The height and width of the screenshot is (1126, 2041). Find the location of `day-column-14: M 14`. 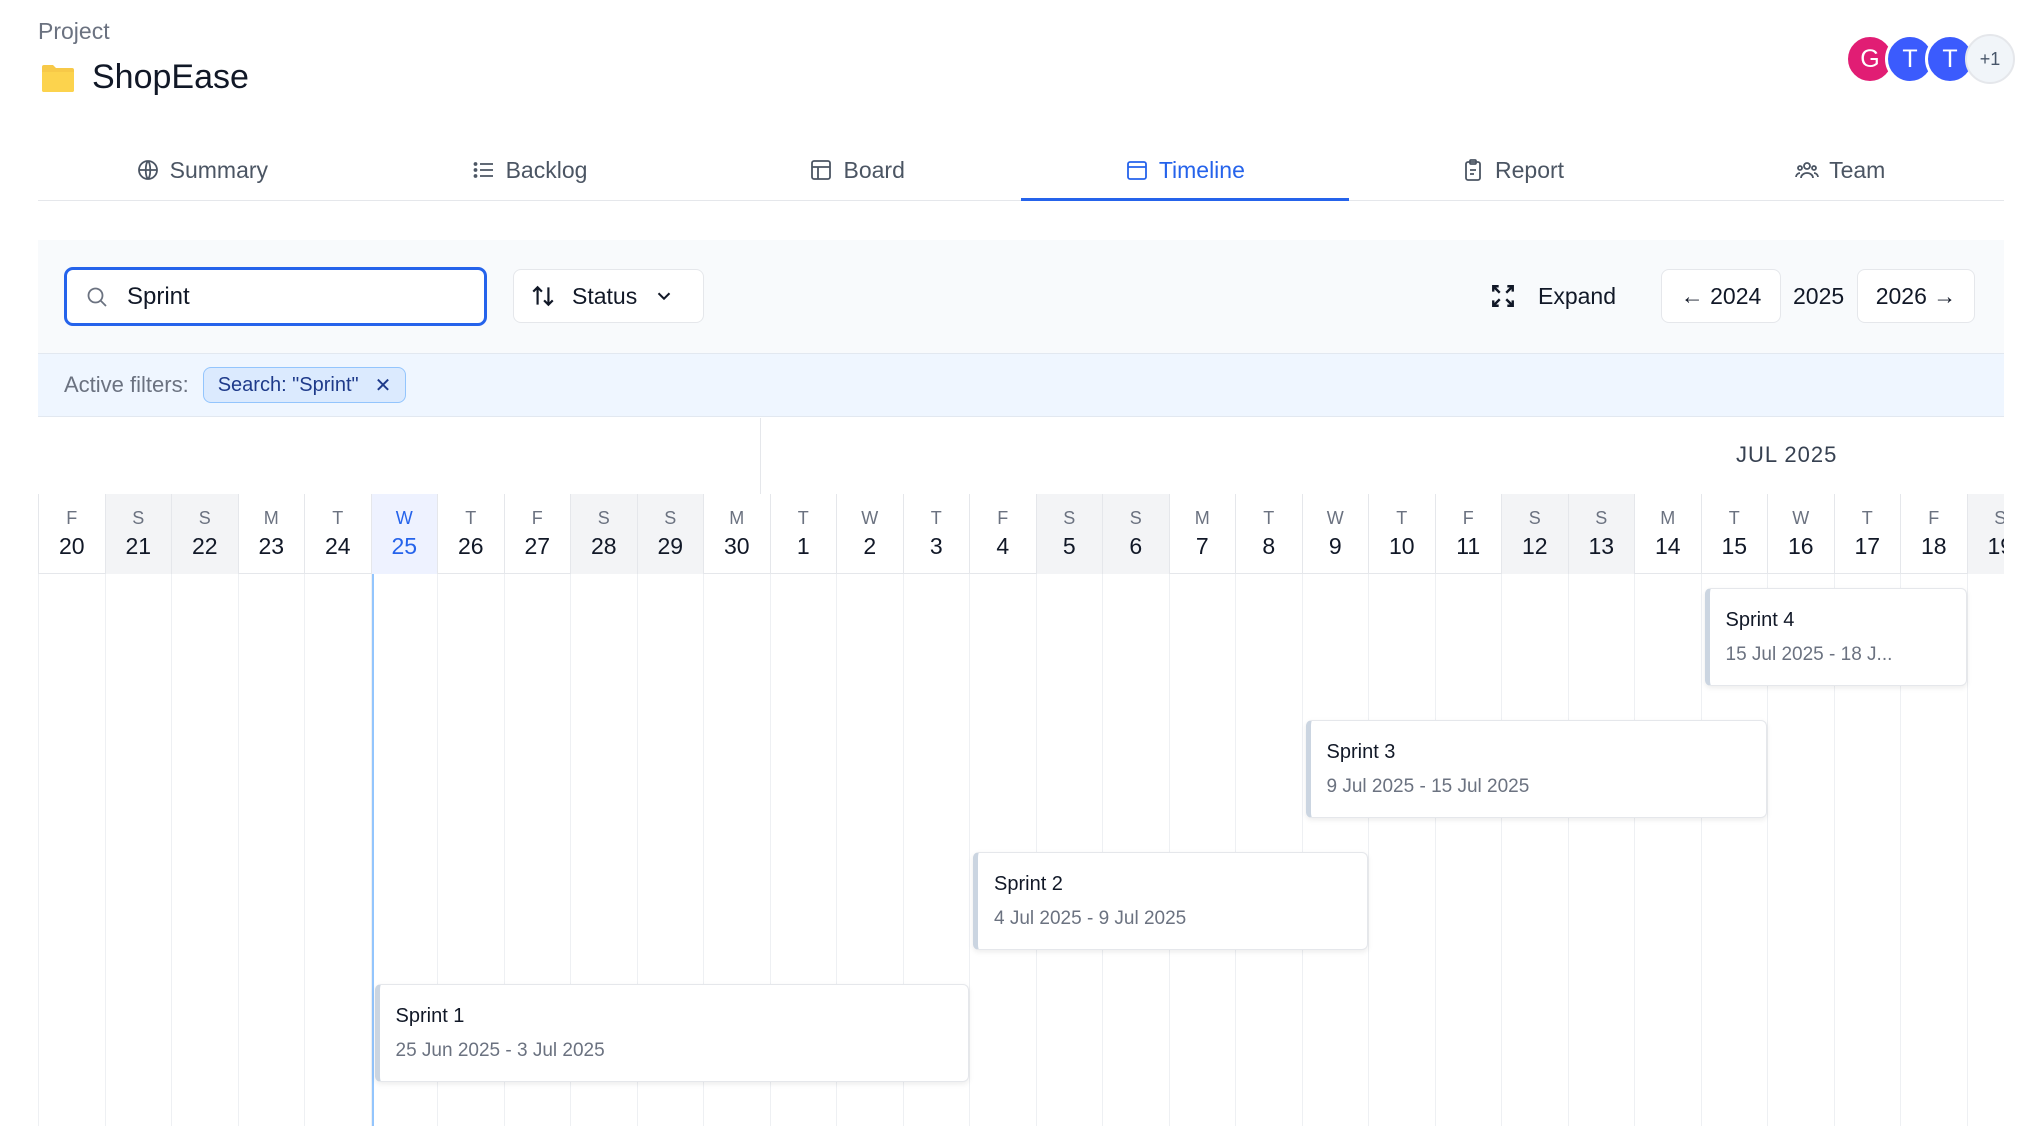

day-column-14: M 14 is located at coordinates (1667, 534).